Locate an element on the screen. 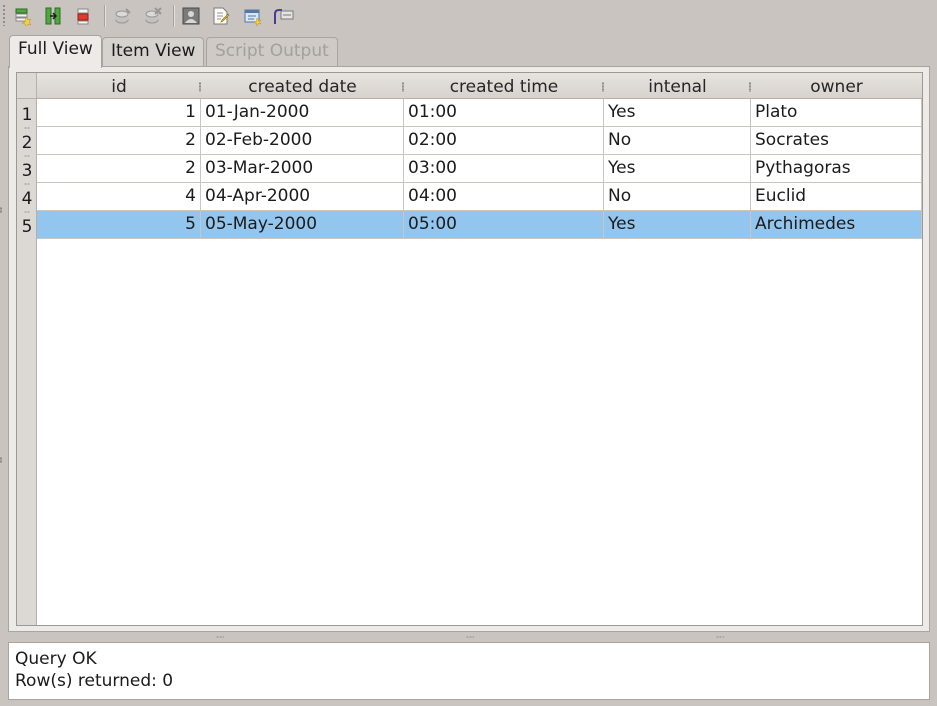 This screenshot has height=706, width=937. table-row: 2 02-Feb-2000 02:00 No Socrates is located at coordinates (479, 141).